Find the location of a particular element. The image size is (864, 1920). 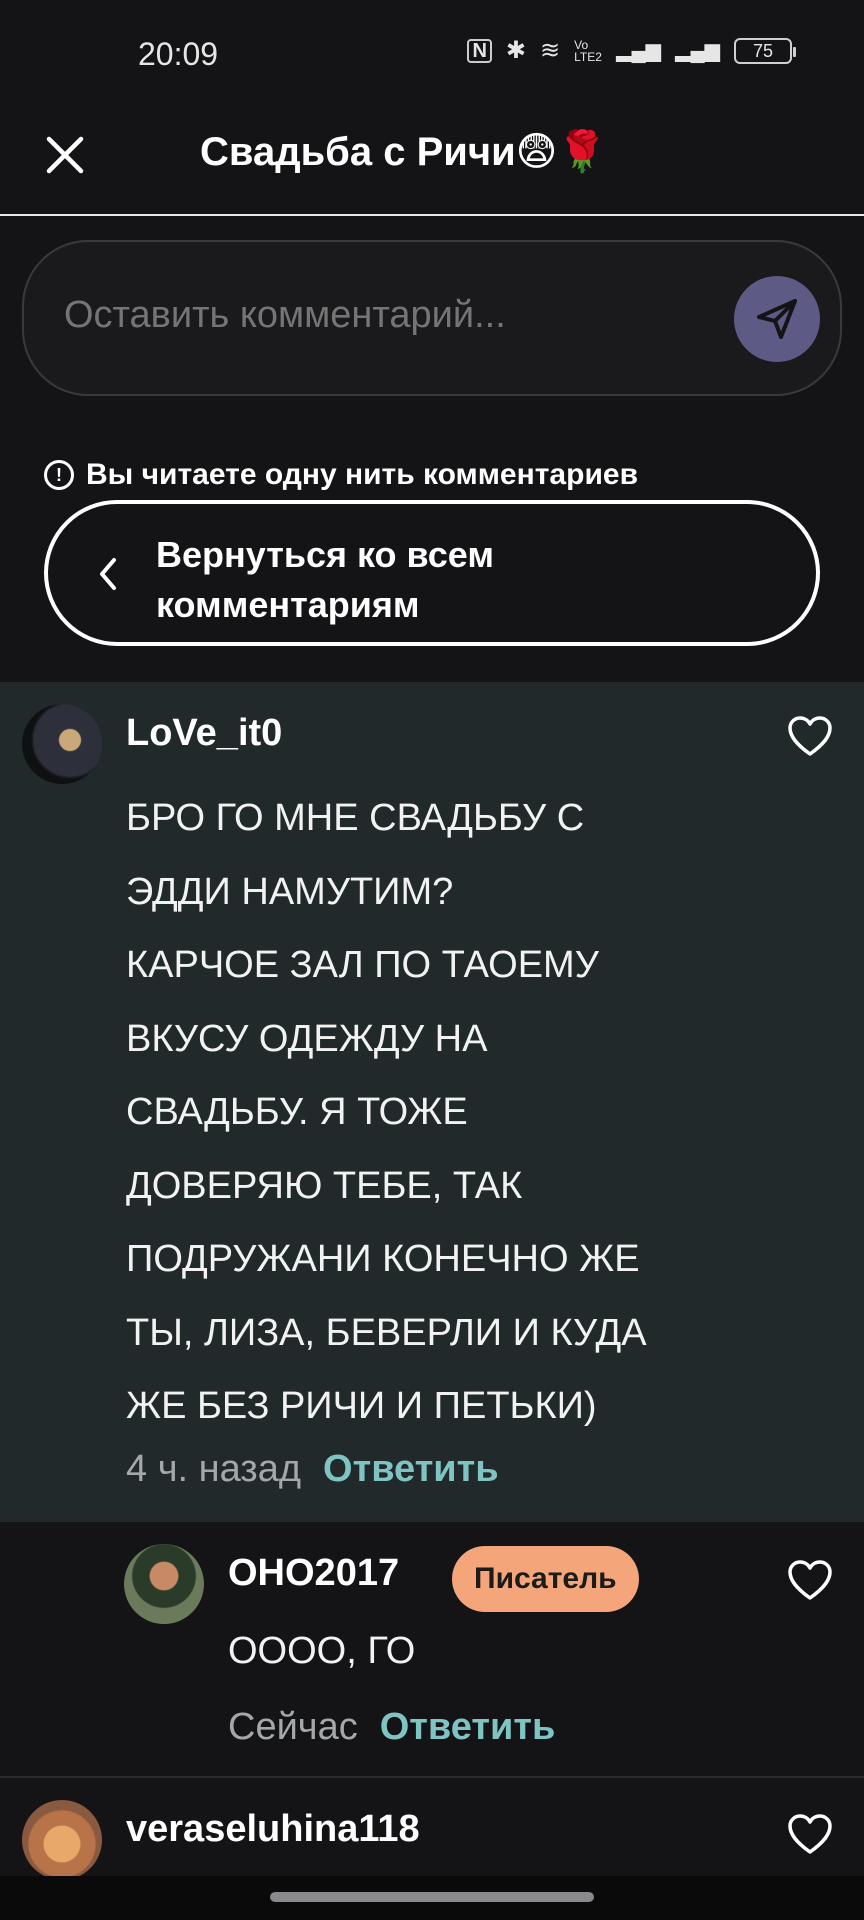

header: Свадьба с Ричи😨🌹 is located at coordinates (432, 158).